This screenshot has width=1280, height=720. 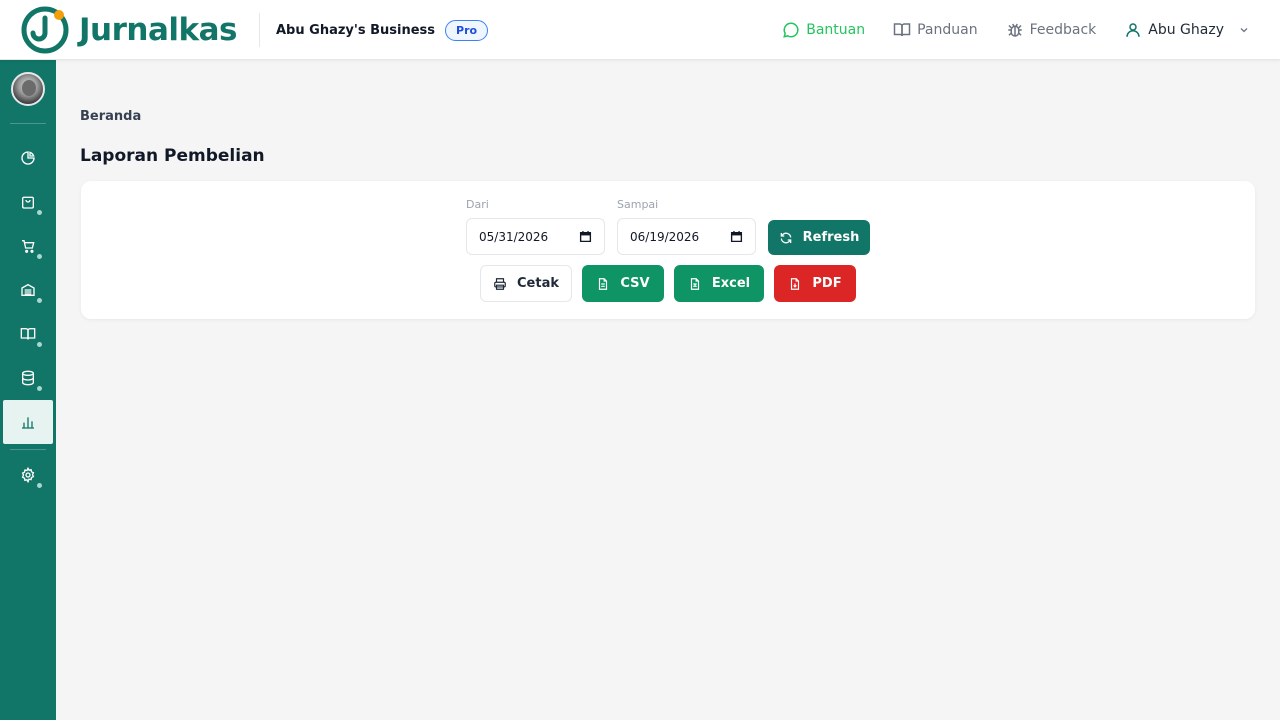 I want to click on user-name: Abu Ghazy, so click(x=1186, y=30).